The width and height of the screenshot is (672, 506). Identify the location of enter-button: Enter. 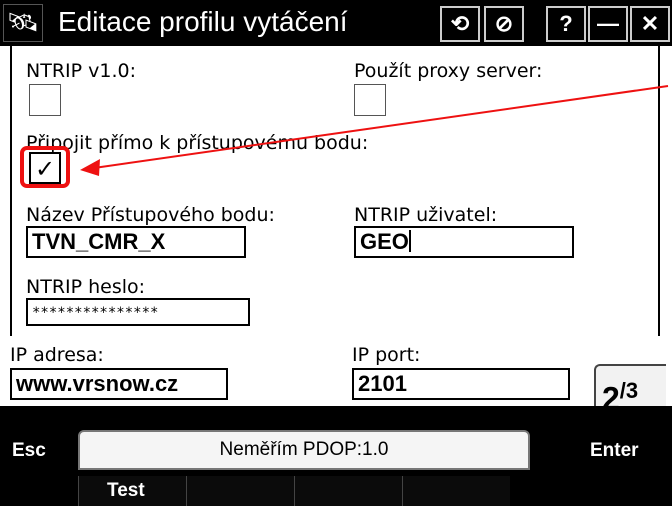
(614, 451).